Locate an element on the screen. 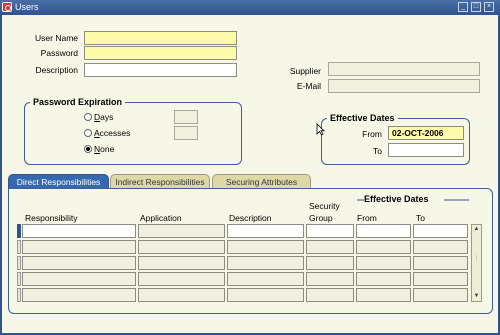  accesses-field is located at coordinates (186, 133).